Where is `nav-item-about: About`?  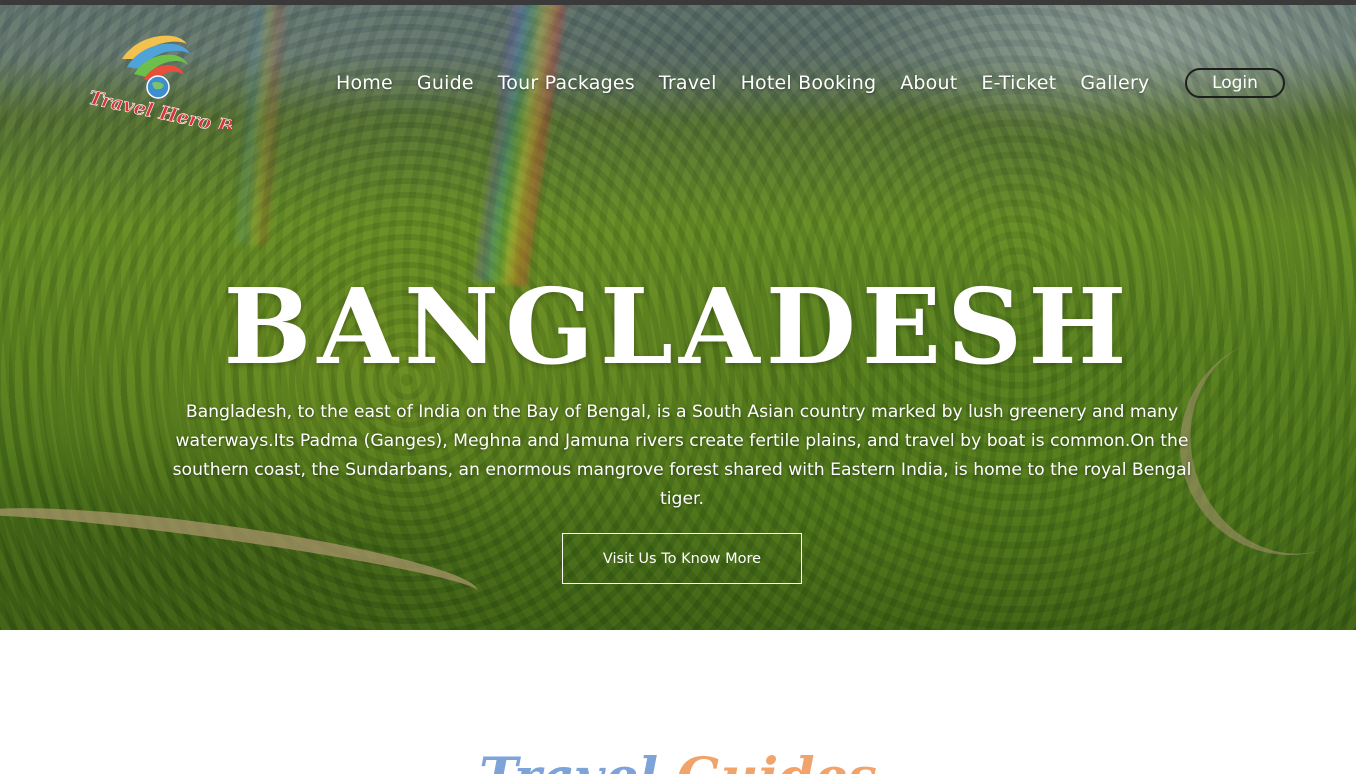
nav-item-about: About is located at coordinates (928, 83).